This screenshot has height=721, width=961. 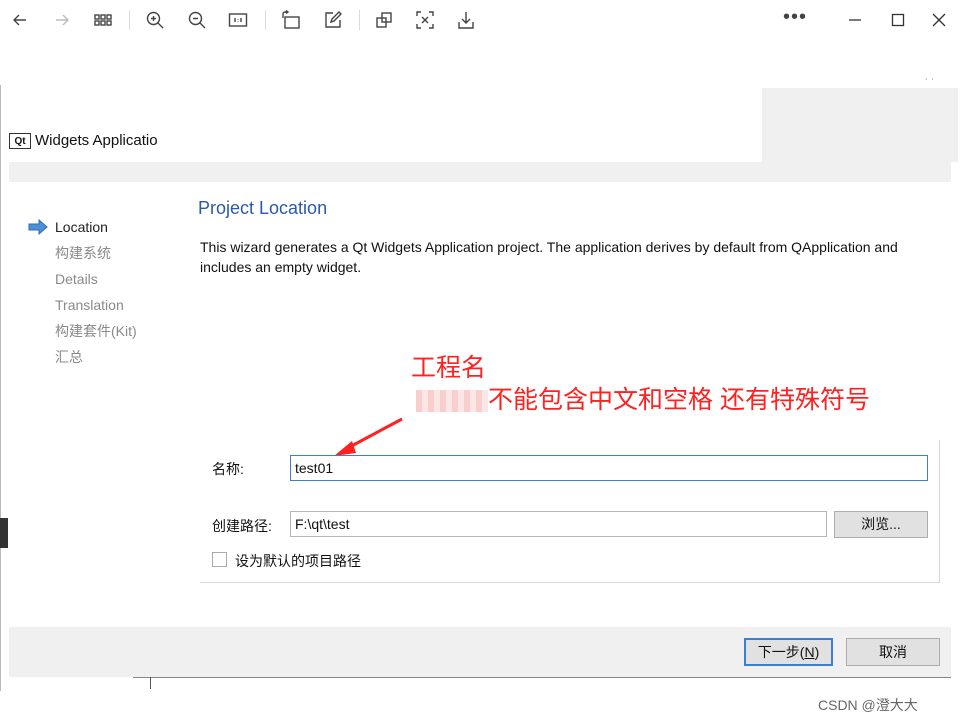 What do you see at coordinates (96, 331) in the screenshot?
I see `step-label: 构建套件(Kit)` at bounding box center [96, 331].